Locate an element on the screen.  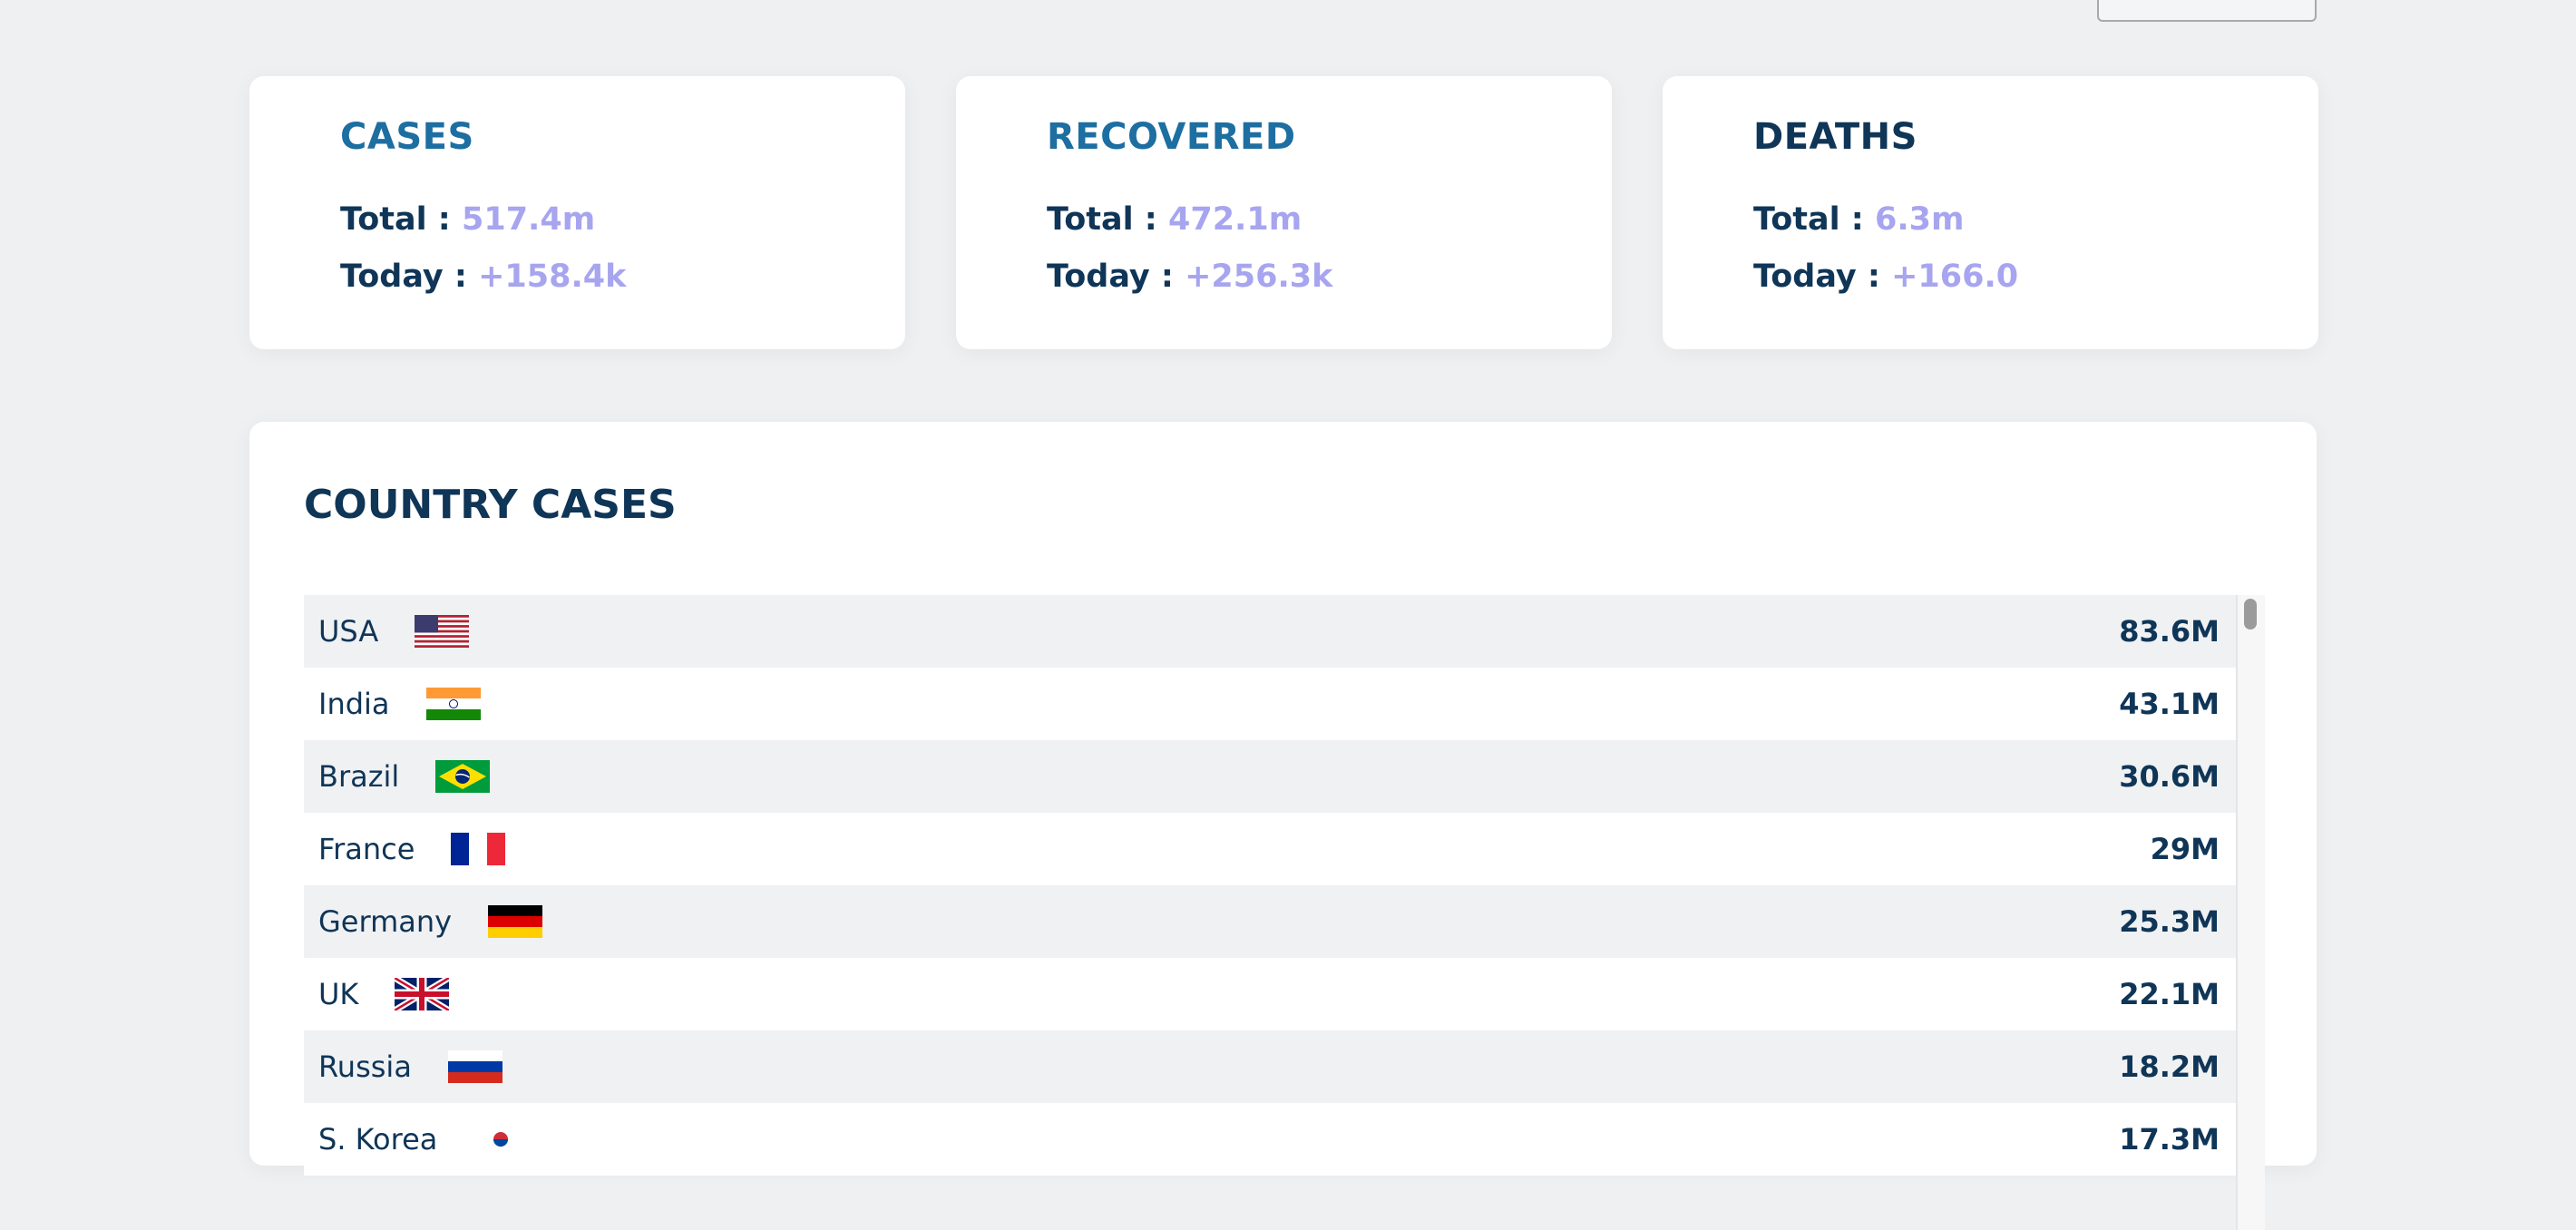
country-count: 18.2M is located at coordinates (2169, 1066).